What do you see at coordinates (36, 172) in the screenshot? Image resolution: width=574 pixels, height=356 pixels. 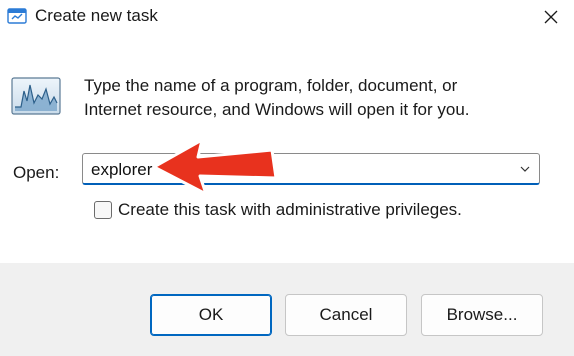 I see `open-label: Open:` at bounding box center [36, 172].